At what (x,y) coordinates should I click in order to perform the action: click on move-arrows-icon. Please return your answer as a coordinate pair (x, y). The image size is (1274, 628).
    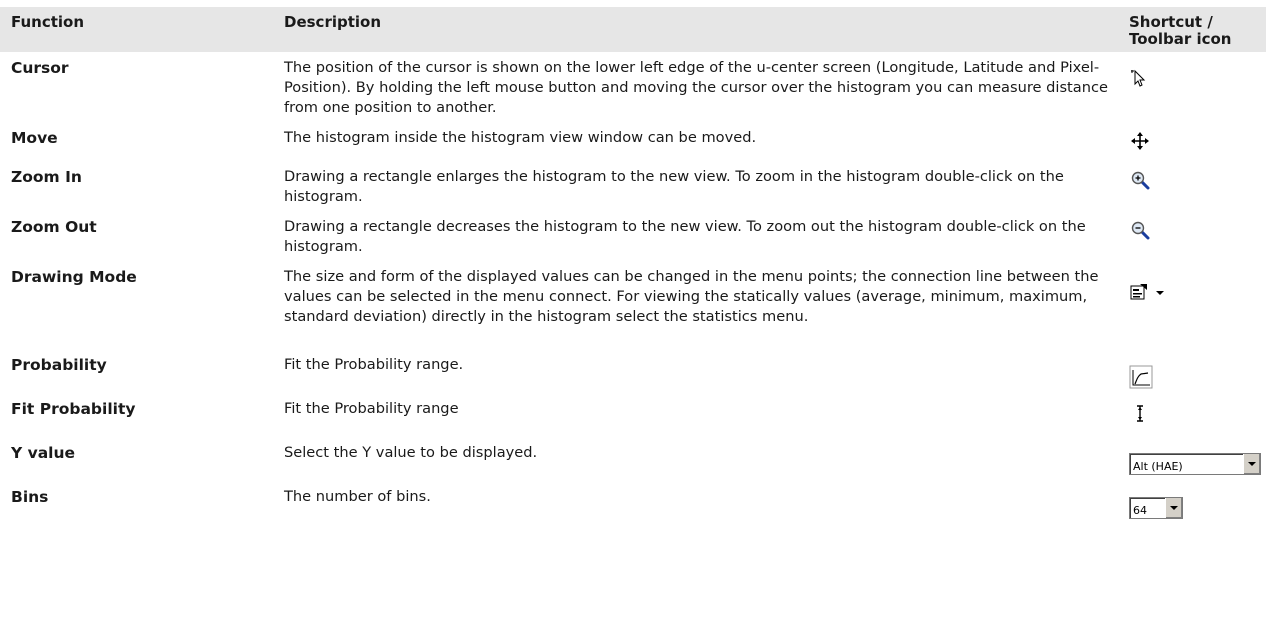
    Looking at the image, I should click on (1141, 142).